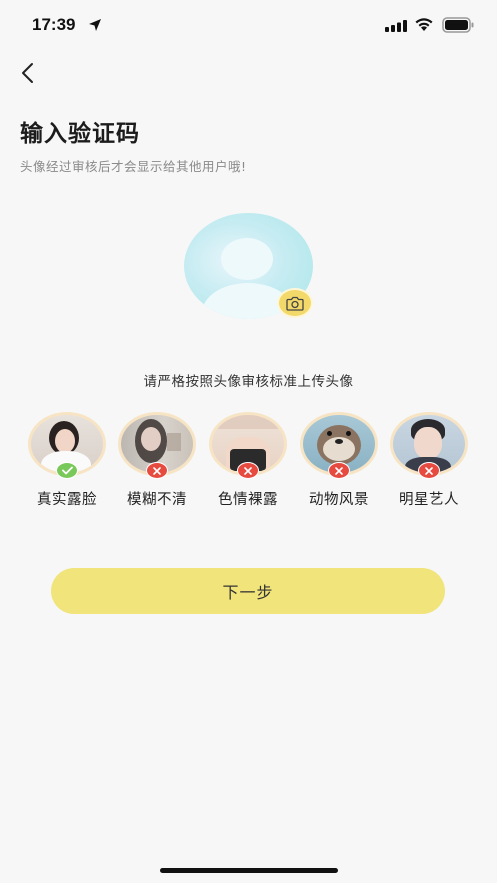 This screenshot has width=497, height=883. Describe the element at coordinates (248, 25) in the screenshot. I see `status-bar: 17:39` at that location.